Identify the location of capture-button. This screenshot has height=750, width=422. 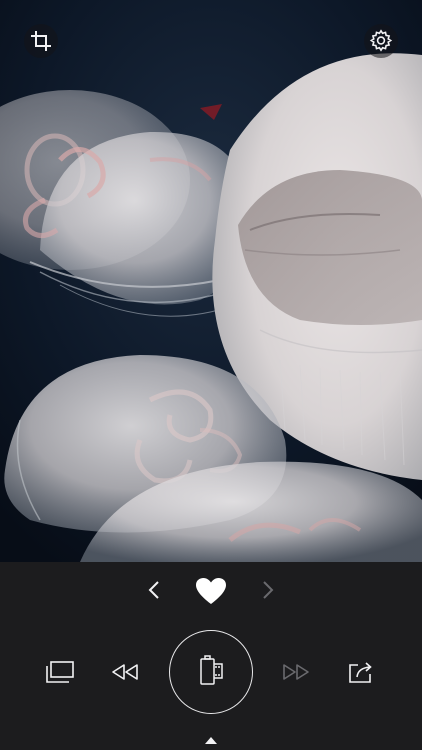
(211, 672).